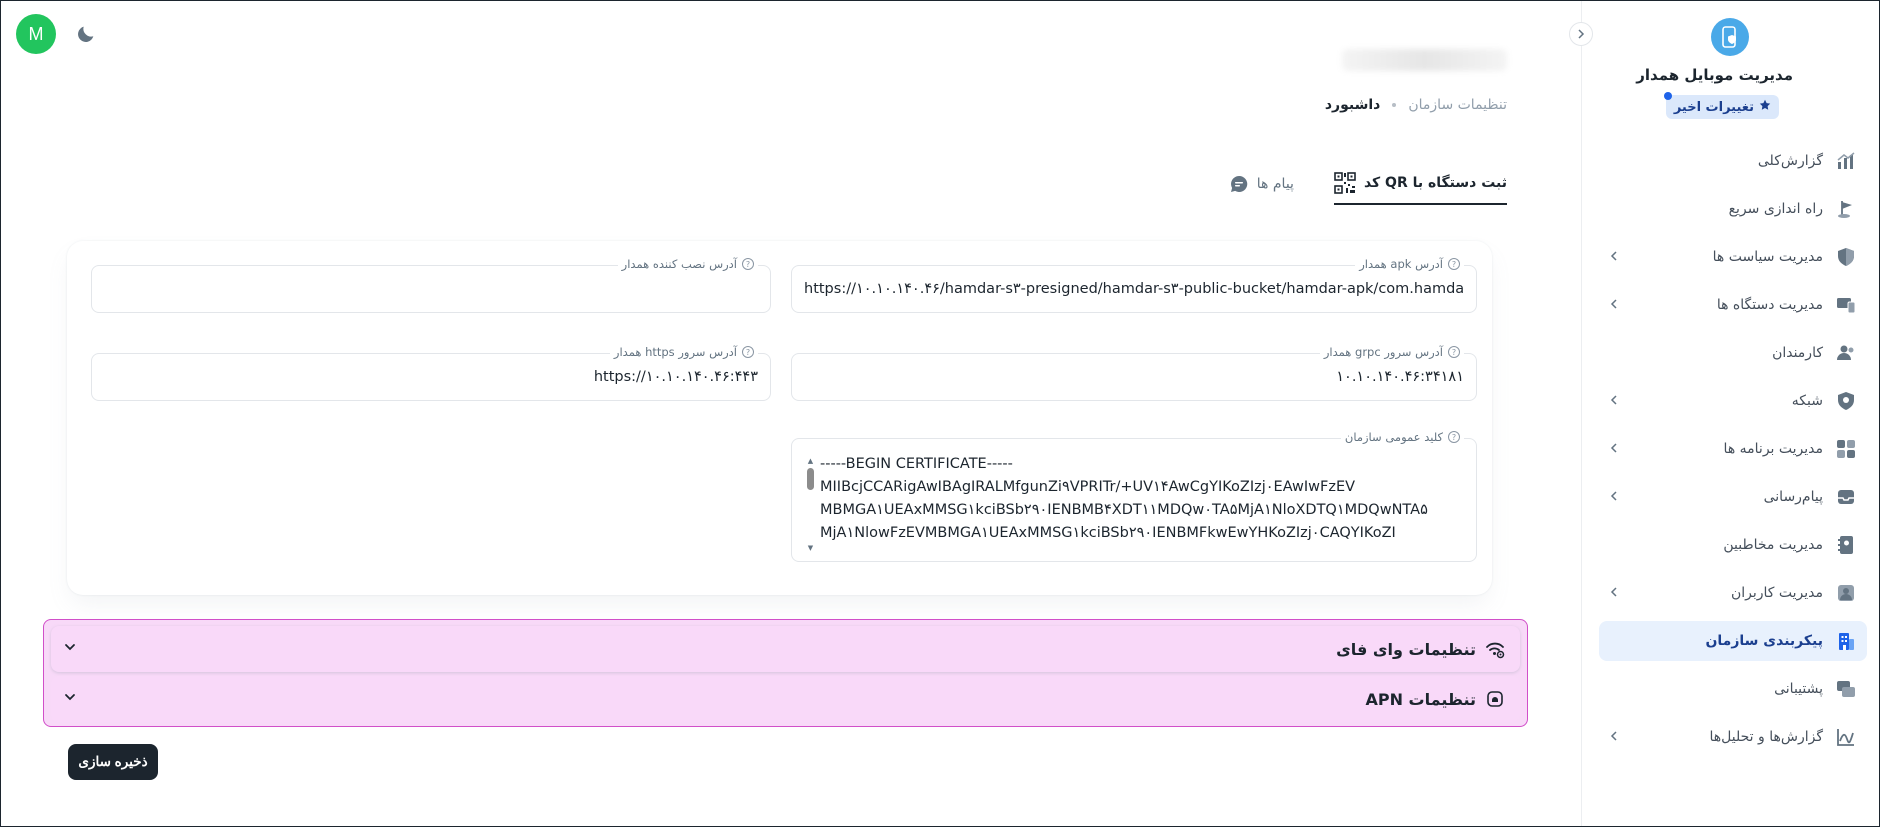 This screenshot has height=827, width=1880. I want to click on shield-icon, so click(1846, 257).